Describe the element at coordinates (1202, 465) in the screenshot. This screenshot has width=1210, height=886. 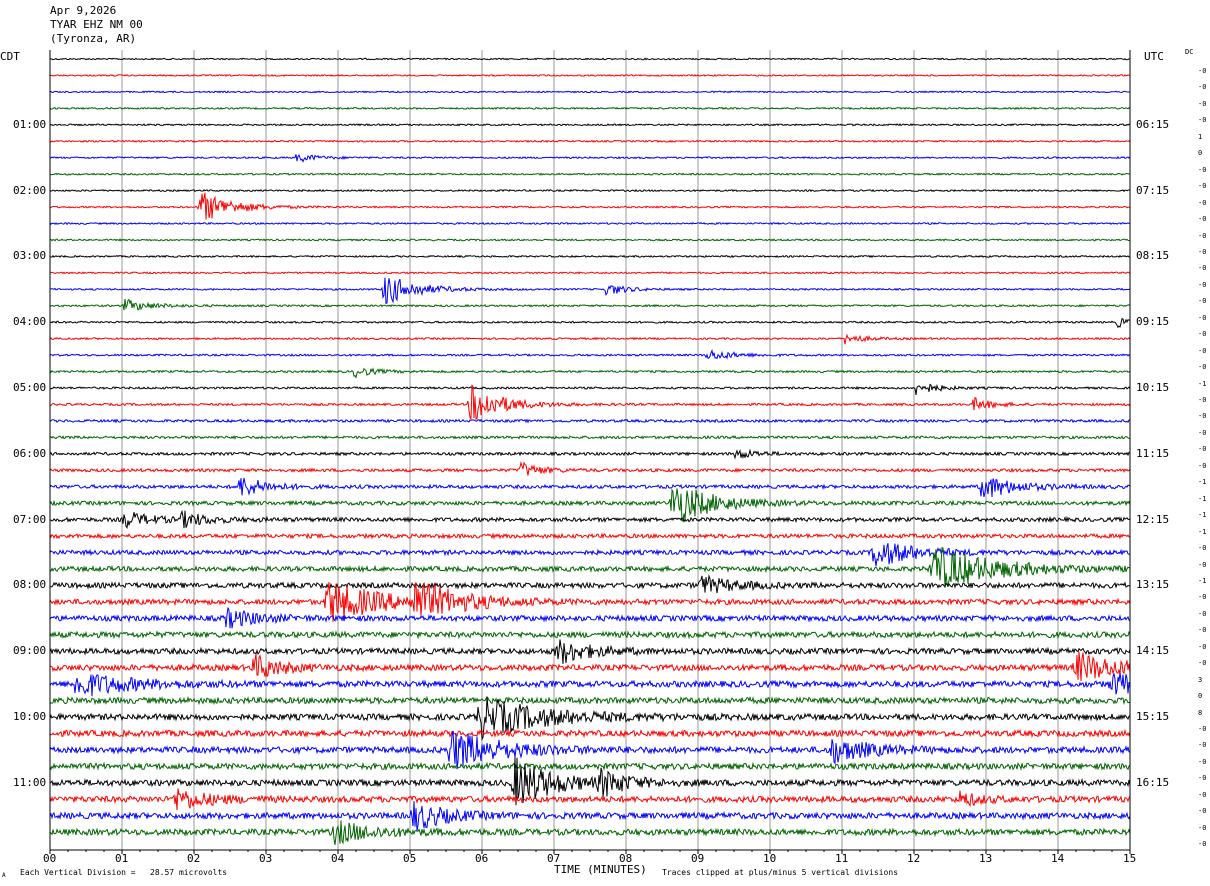
I see `dc-offset-24: -0` at that location.